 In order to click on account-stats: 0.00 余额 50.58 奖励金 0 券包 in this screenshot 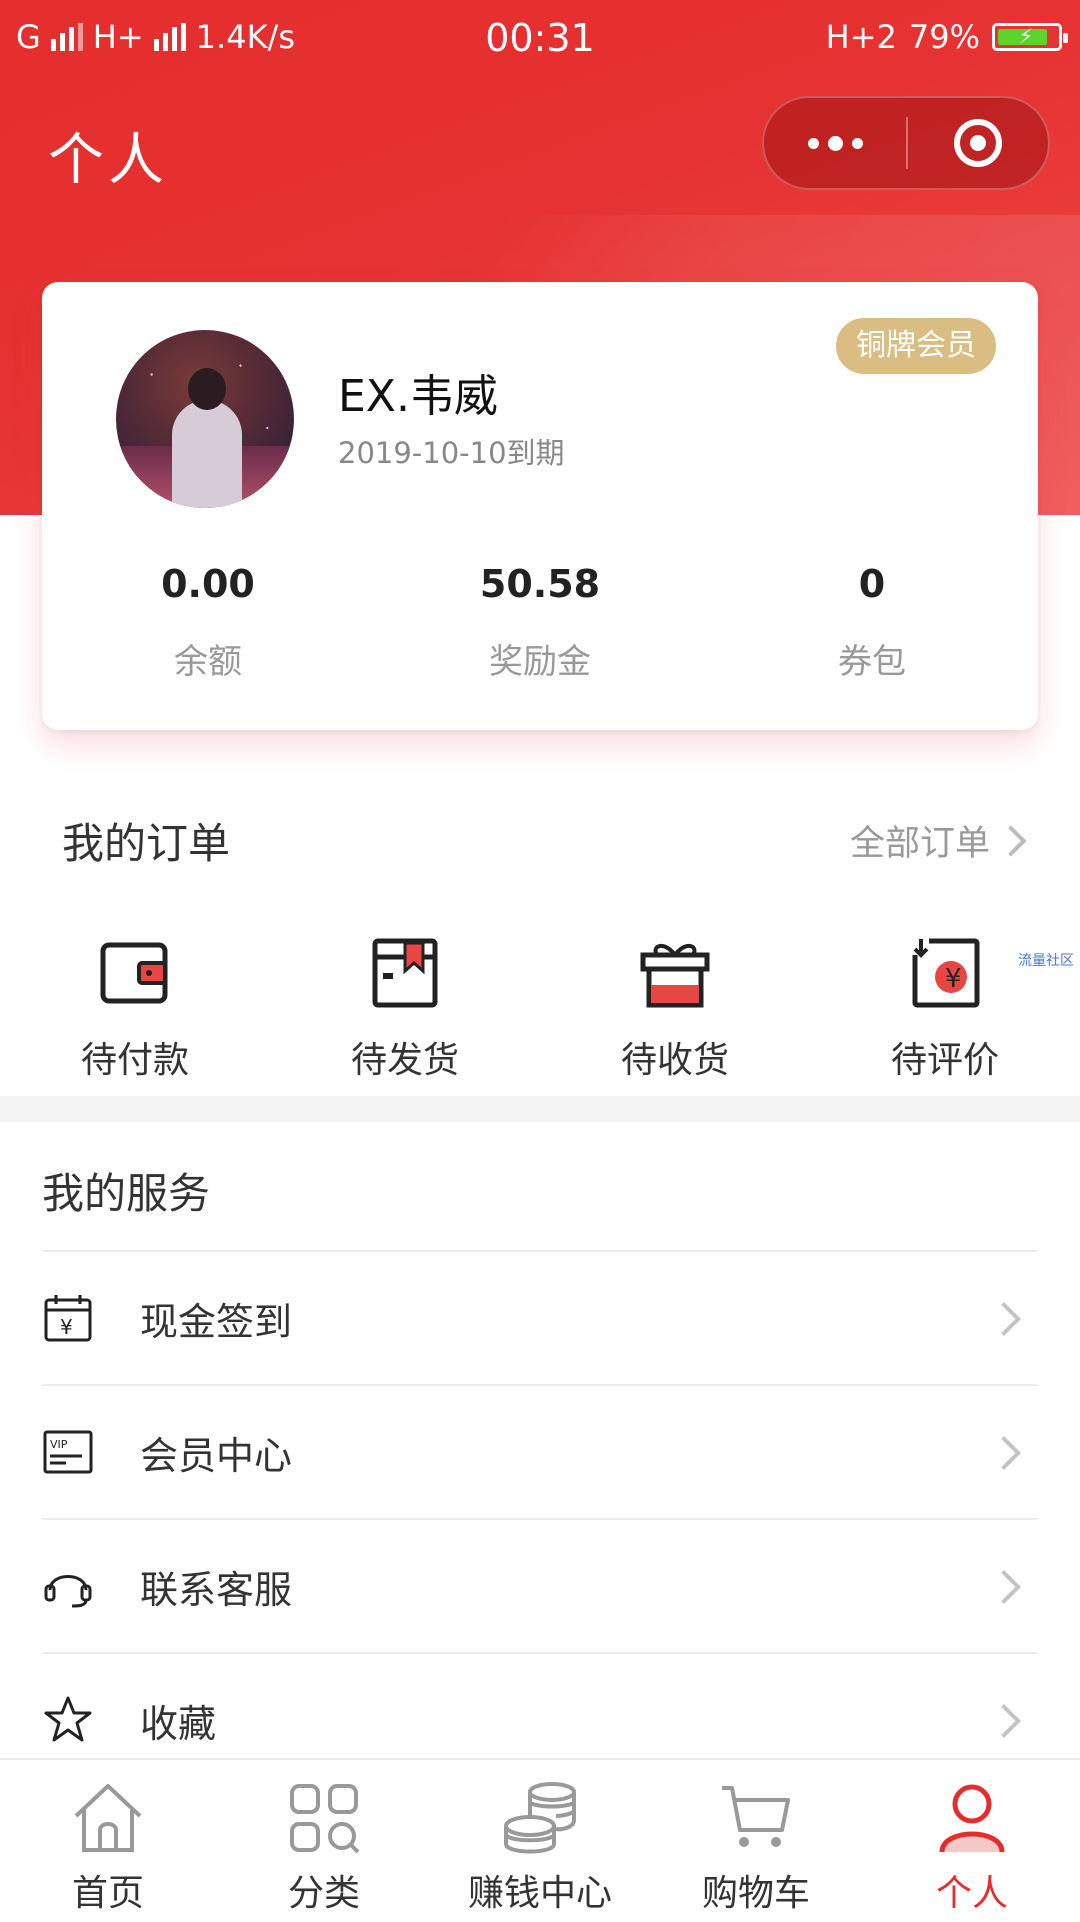, I will do `click(540, 622)`.